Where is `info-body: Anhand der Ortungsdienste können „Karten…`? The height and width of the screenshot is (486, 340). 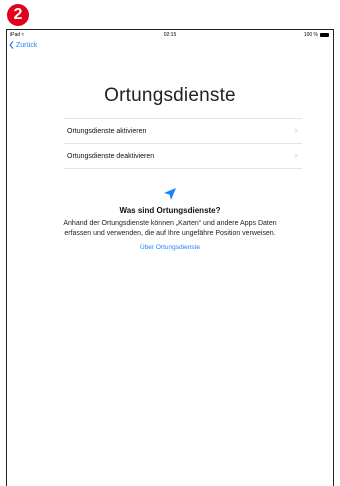 info-body: Anhand der Ortungsdienste können „Karten… is located at coordinates (170, 228).